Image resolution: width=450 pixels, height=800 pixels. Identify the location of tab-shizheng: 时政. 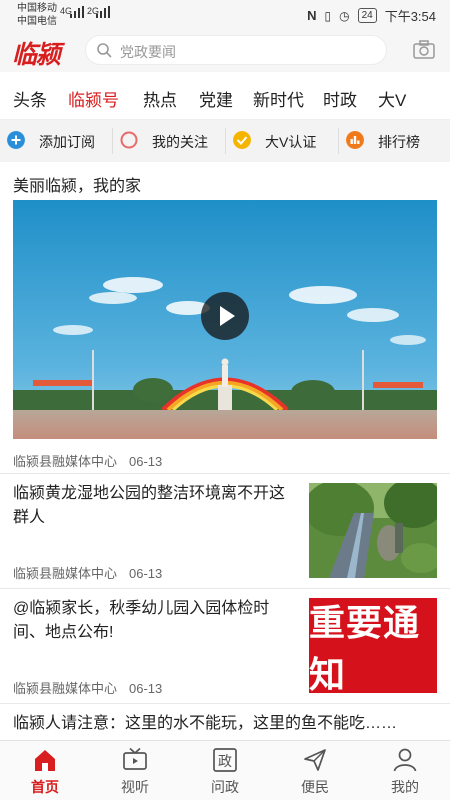
(340, 98).